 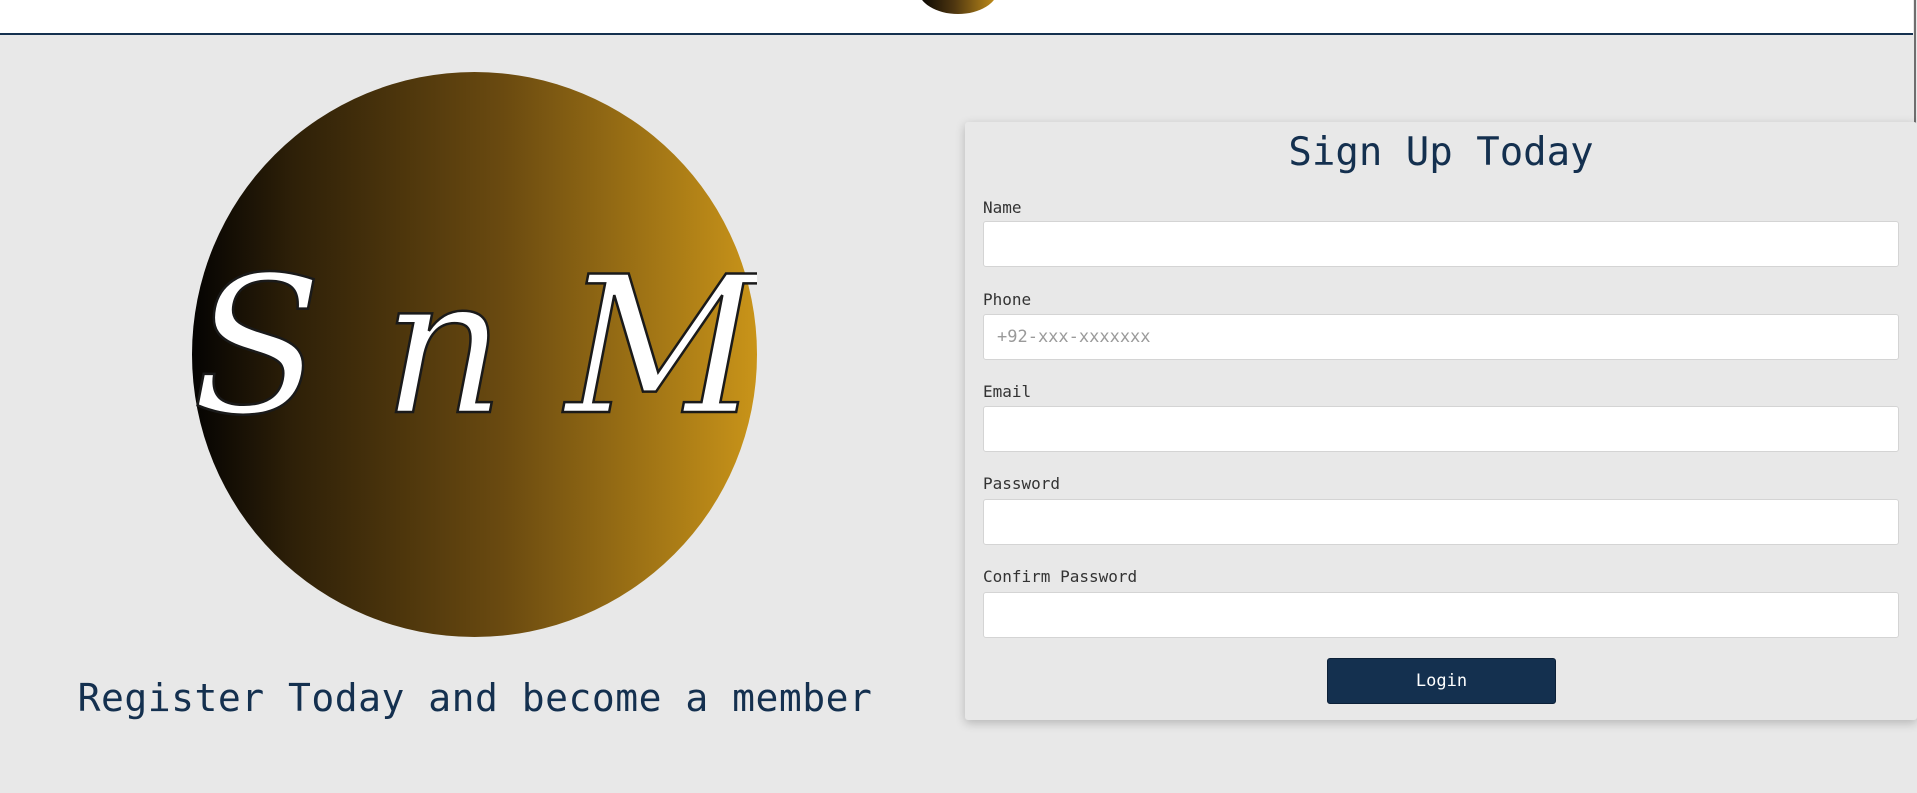 I want to click on snm-logo-text: S n M, so click(x=474, y=346).